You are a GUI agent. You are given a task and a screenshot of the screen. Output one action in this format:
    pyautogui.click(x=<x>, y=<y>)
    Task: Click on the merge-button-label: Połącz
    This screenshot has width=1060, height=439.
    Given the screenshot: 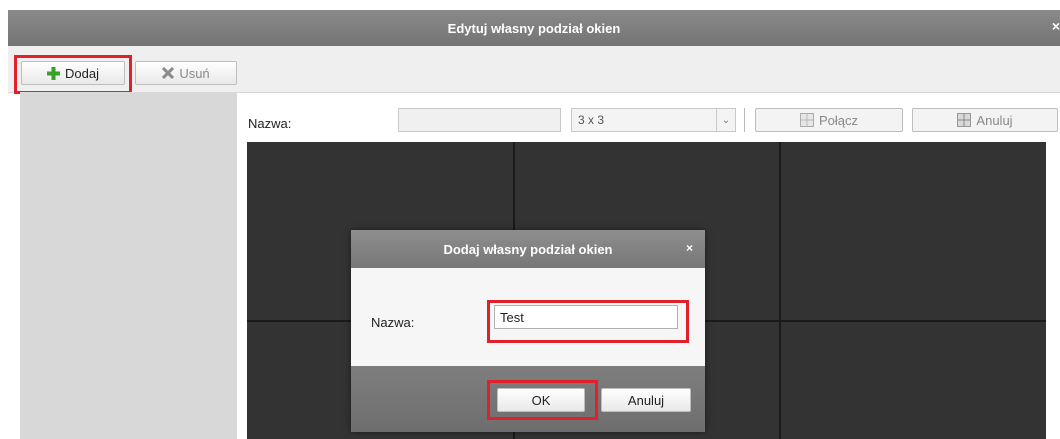 What is the action you would take?
    pyautogui.click(x=838, y=120)
    